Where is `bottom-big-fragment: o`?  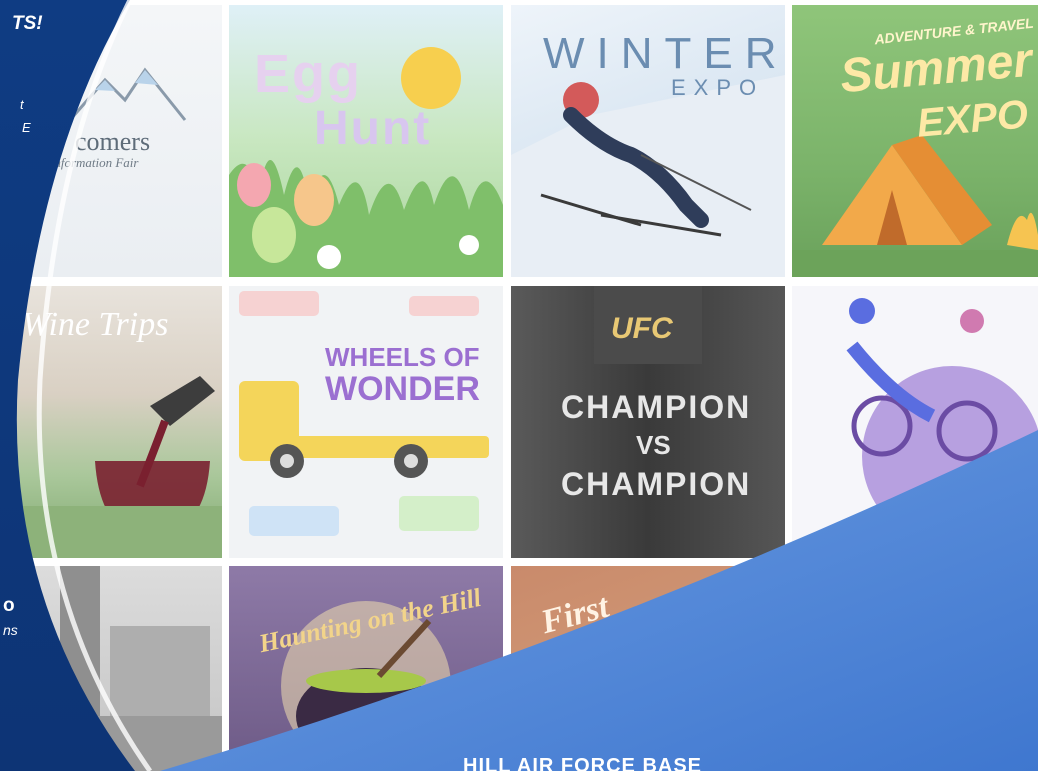 bottom-big-fragment: o is located at coordinates (9, 605).